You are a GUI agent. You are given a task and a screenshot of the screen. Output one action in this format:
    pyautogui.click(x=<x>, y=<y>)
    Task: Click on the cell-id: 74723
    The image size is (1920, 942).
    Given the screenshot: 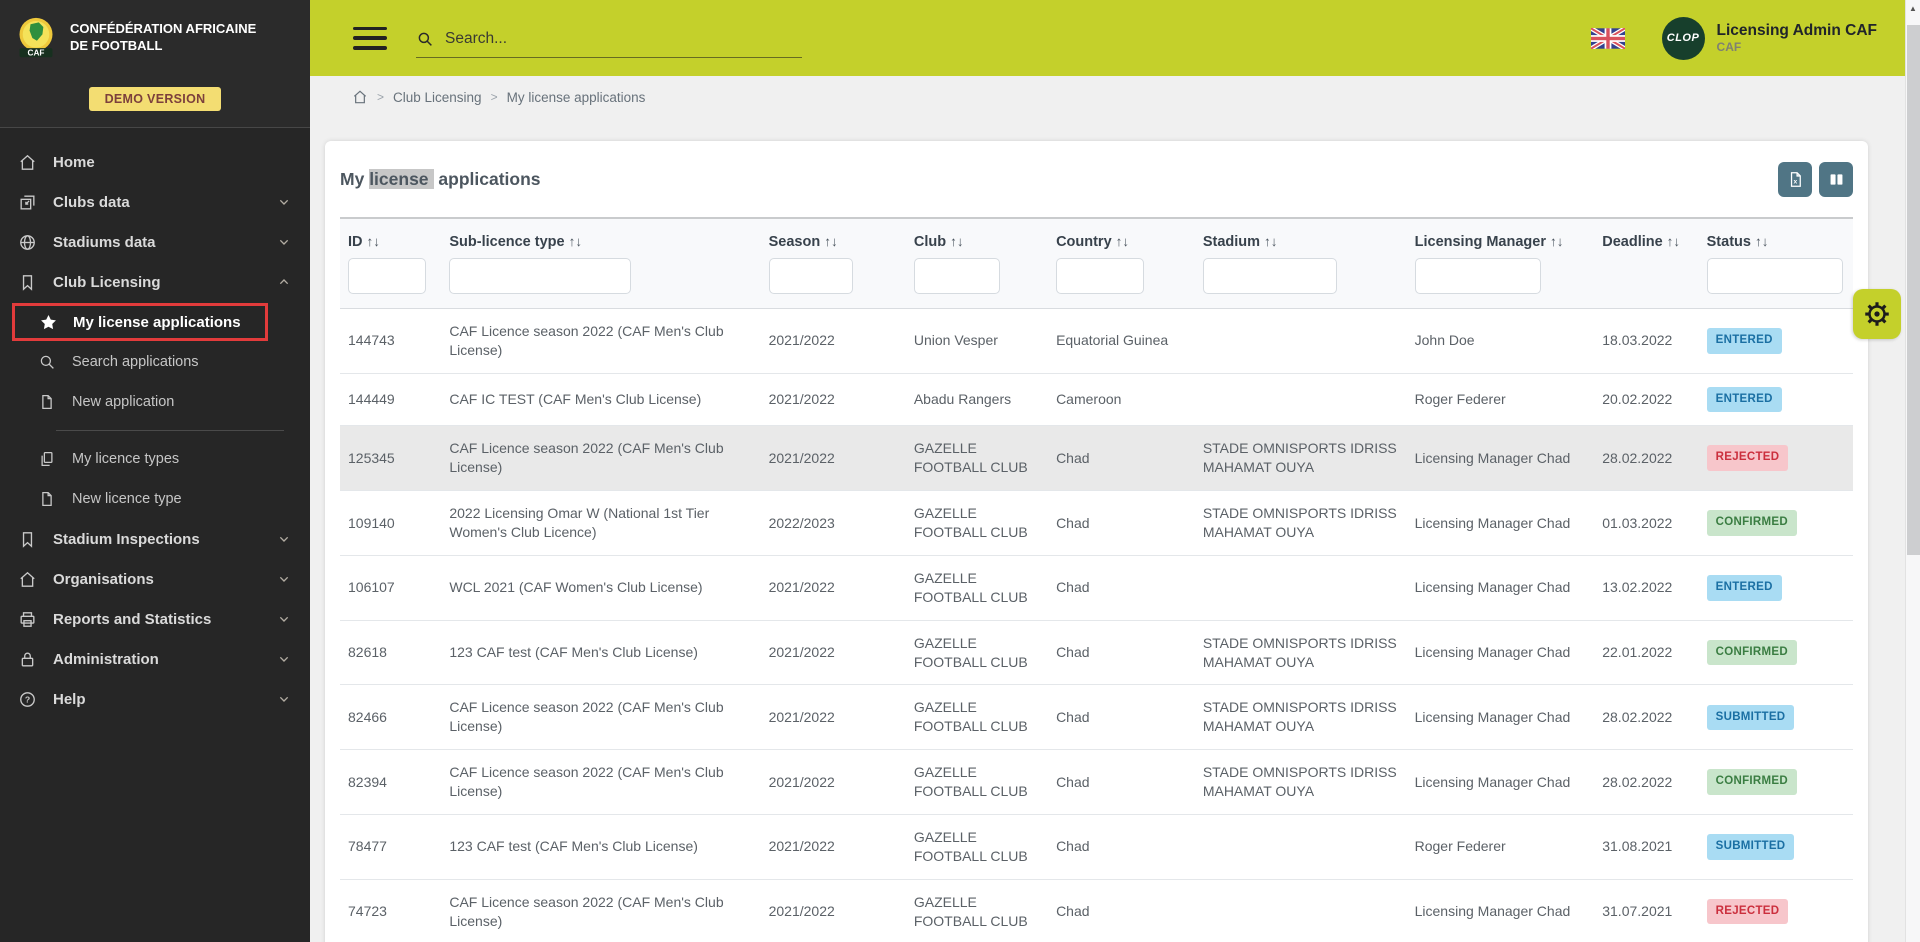 What is the action you would take?
    pyautogui.click(x=367, y=911)
    